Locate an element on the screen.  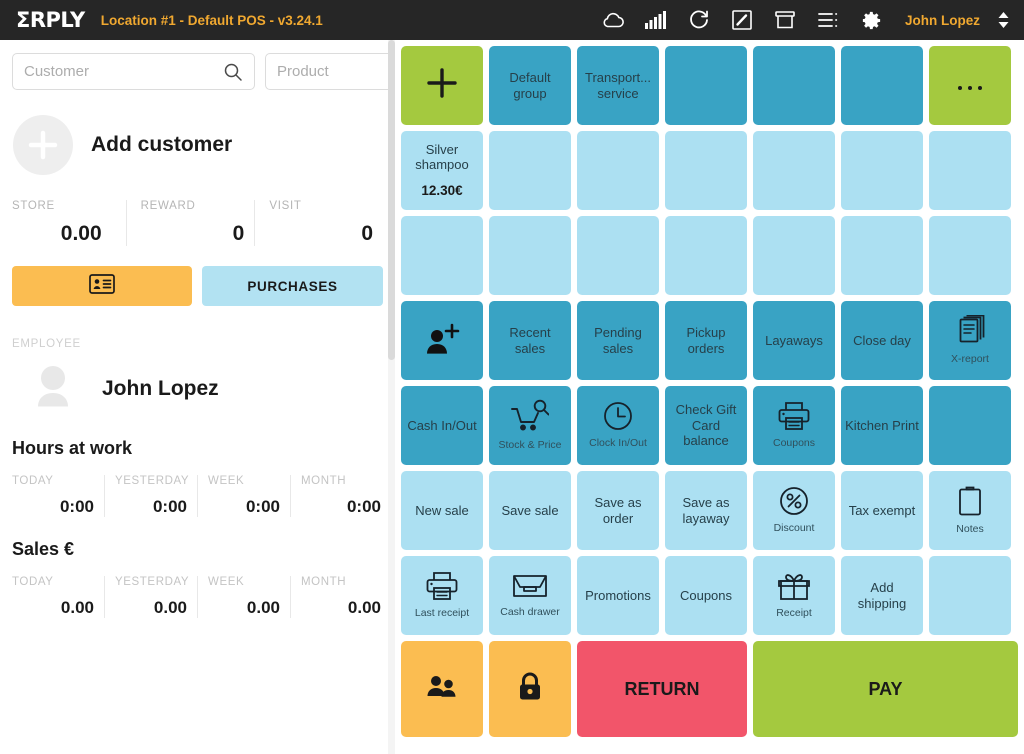
tile-label: Transport... service is located at coordinates (618, 85).